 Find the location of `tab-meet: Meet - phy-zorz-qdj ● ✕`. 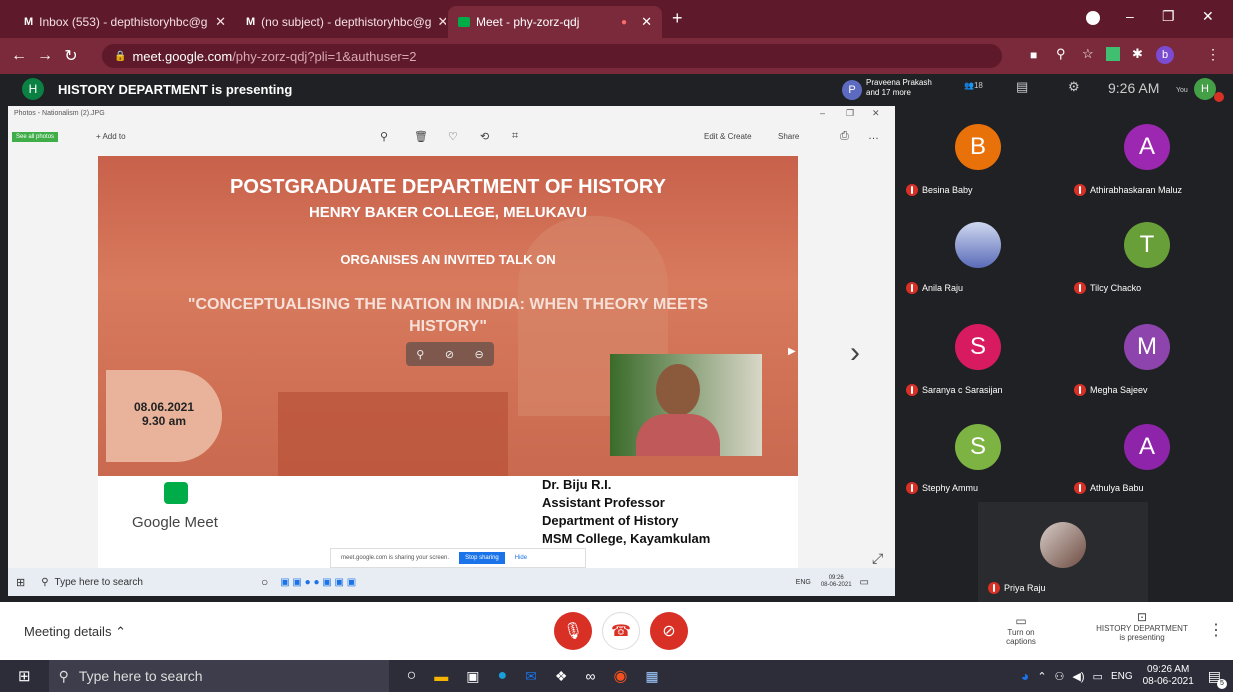

tab-meet: Meet - phy-zorz-qdj ● ✕ is located at coordinates (555, 22).